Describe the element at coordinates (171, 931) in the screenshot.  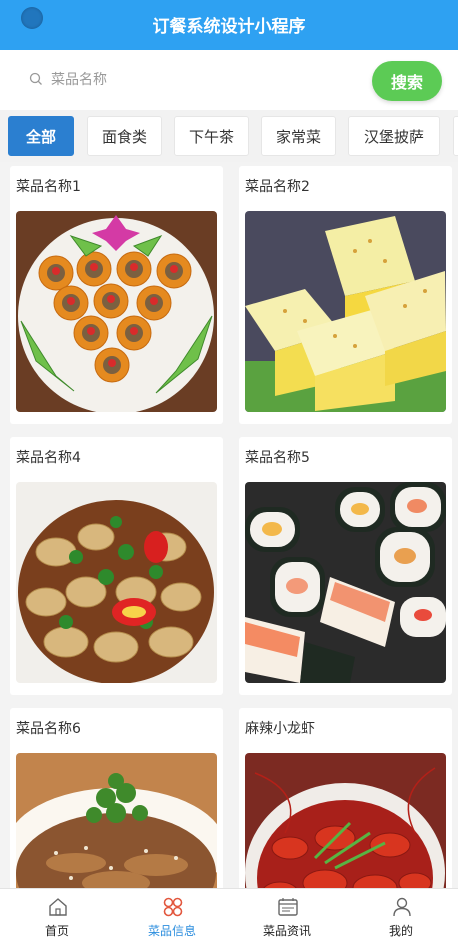
I see `tab-dish-info-label: 菜品信息` at that location.